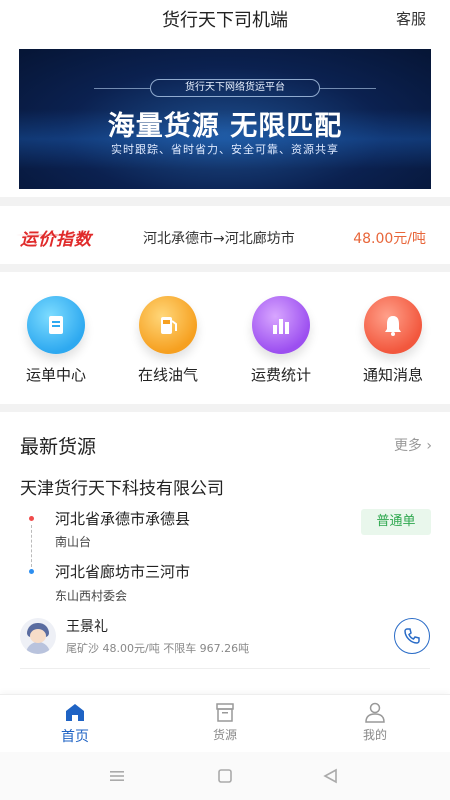 Image resolution: width=450 pixels, height=800 pixels. What do you see at coordinates (375, 712) in the screenshot?
I see `user-icon` at bounding box center [375, 712].